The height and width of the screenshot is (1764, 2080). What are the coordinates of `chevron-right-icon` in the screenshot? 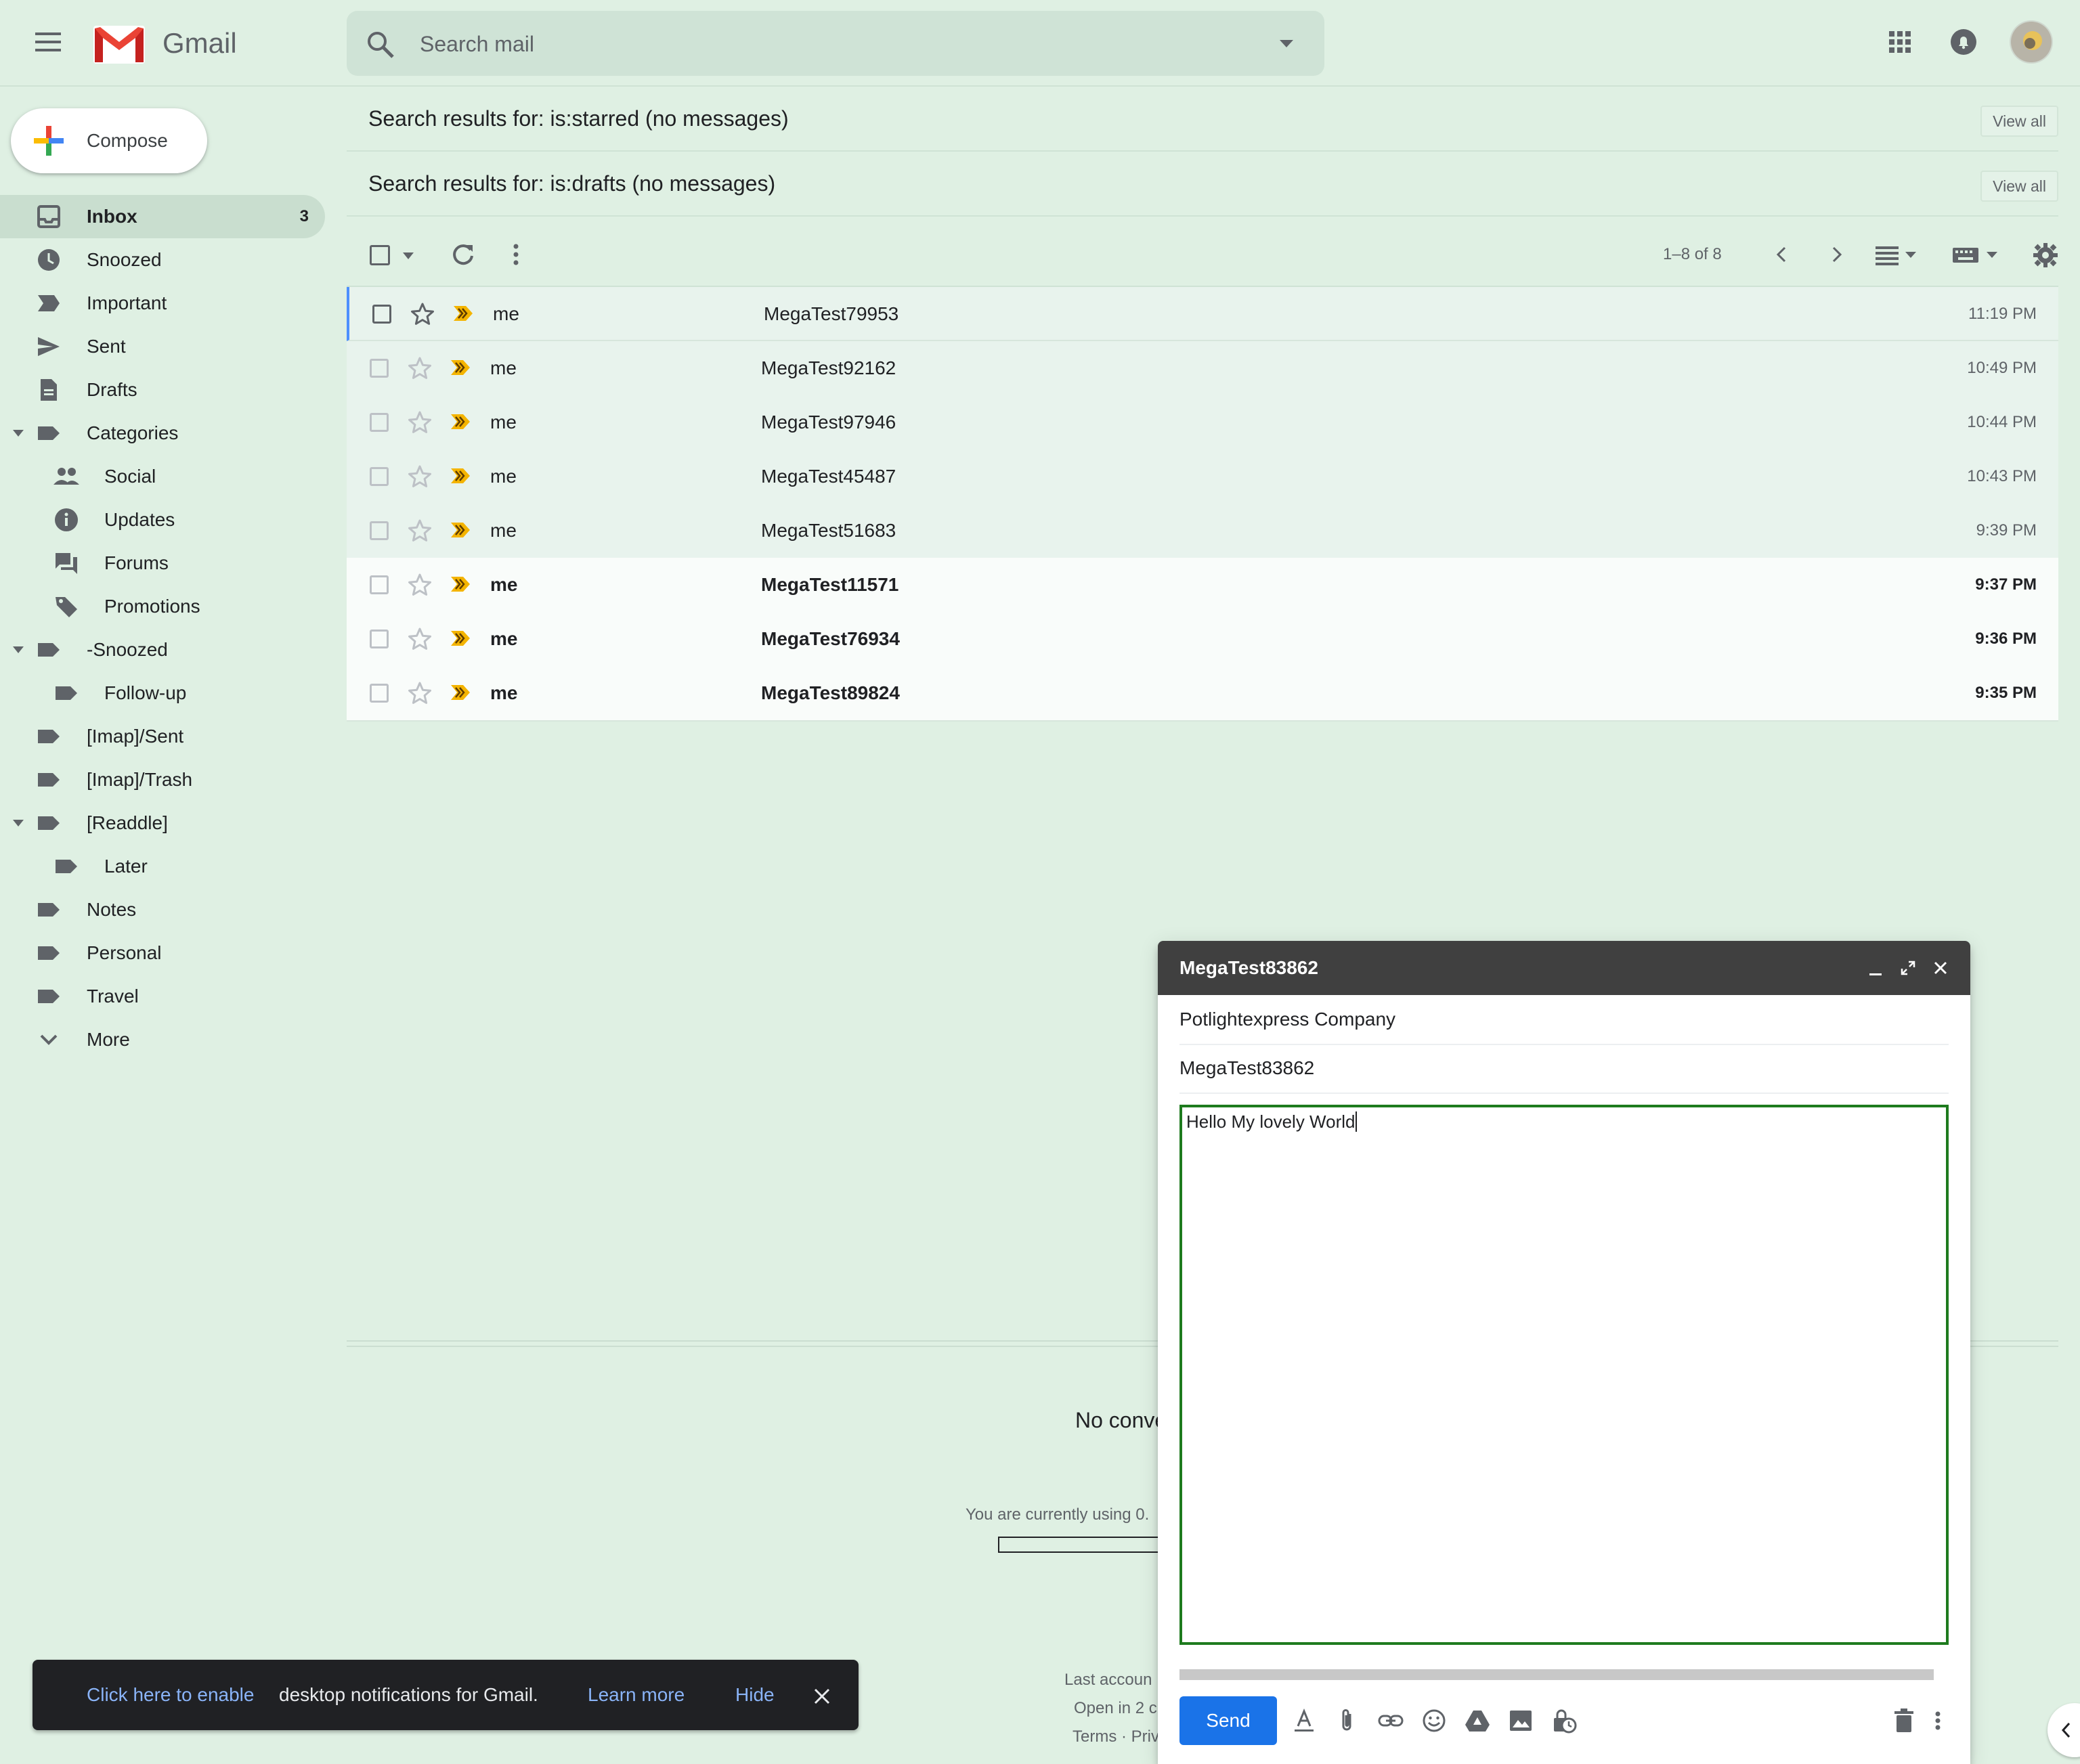 It's located at (1836, 254).